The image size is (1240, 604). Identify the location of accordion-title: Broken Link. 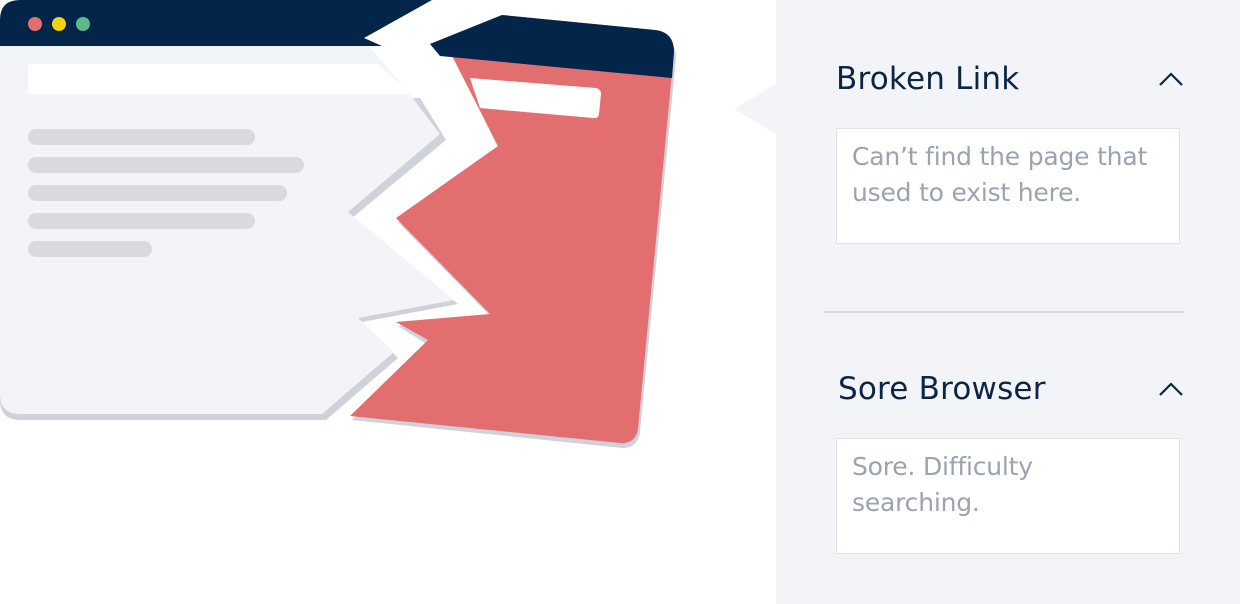
(928, 79).